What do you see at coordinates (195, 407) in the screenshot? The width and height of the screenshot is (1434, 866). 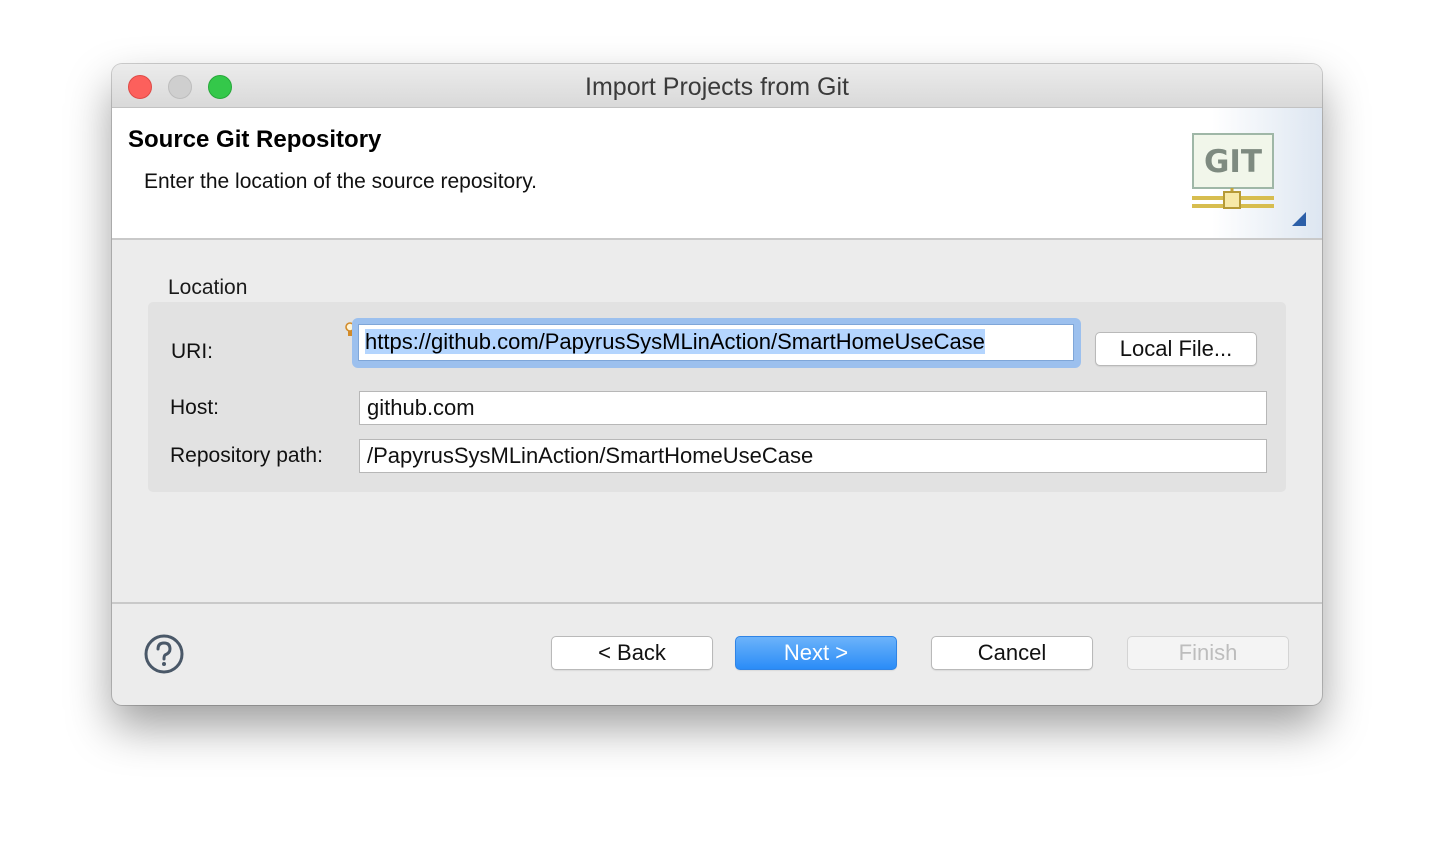 I see `host-label: Host:` at bounding box center [195, 407].